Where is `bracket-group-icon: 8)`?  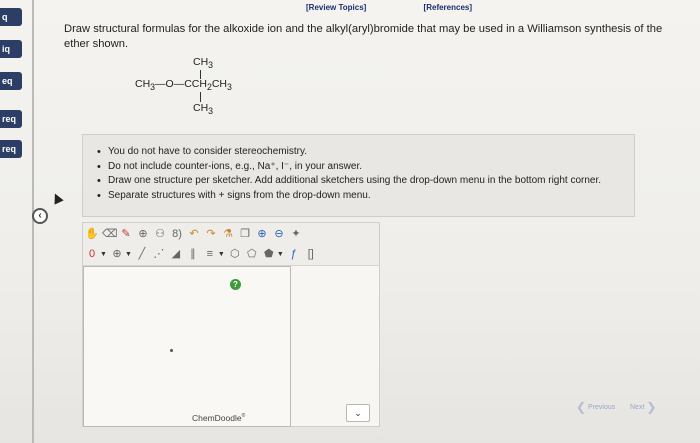
bracket-group-icon: 8) is located at coordinates (177, 234).